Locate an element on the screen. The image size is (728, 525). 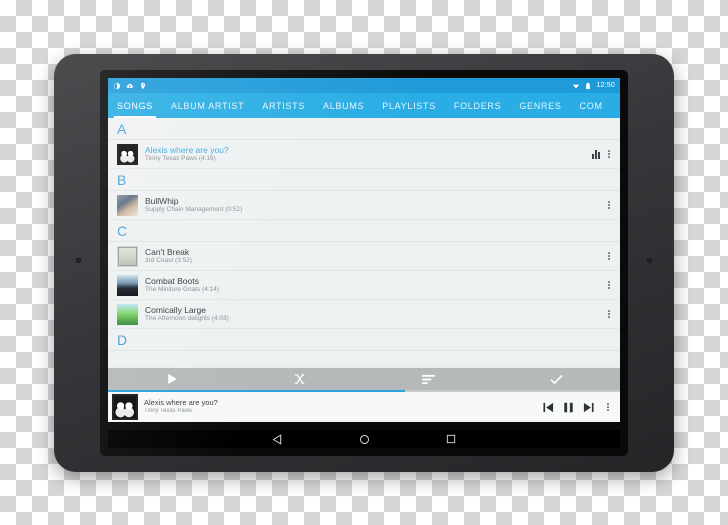
status-bar-left-icons is located at coordinates (130, 86).